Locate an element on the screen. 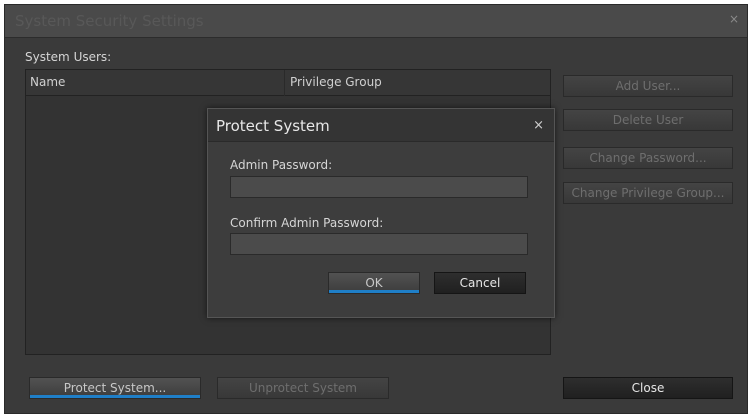 Image resolution: width=752 pixels, height=418 pixels. close-button: Close is located at coordinates (648, 388).